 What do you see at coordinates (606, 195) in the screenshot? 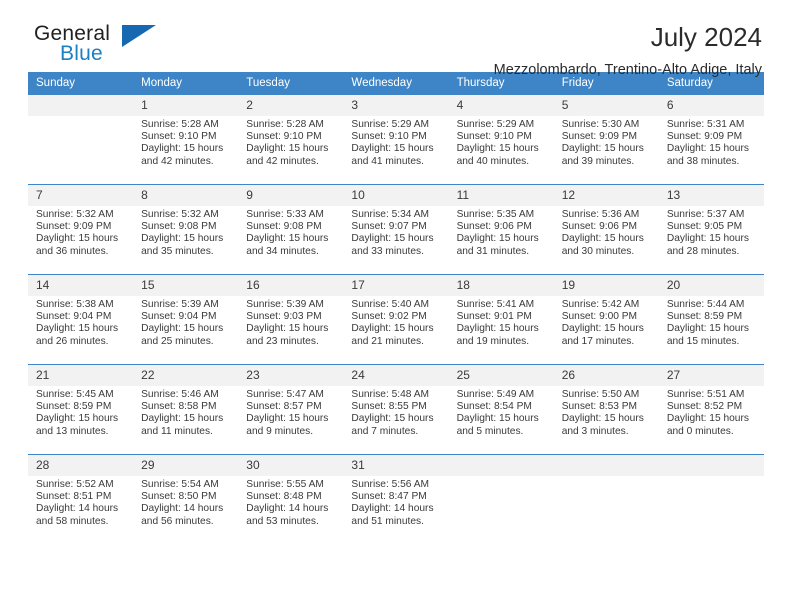
I see `day-number: 12` at bounding box center [606, 195].